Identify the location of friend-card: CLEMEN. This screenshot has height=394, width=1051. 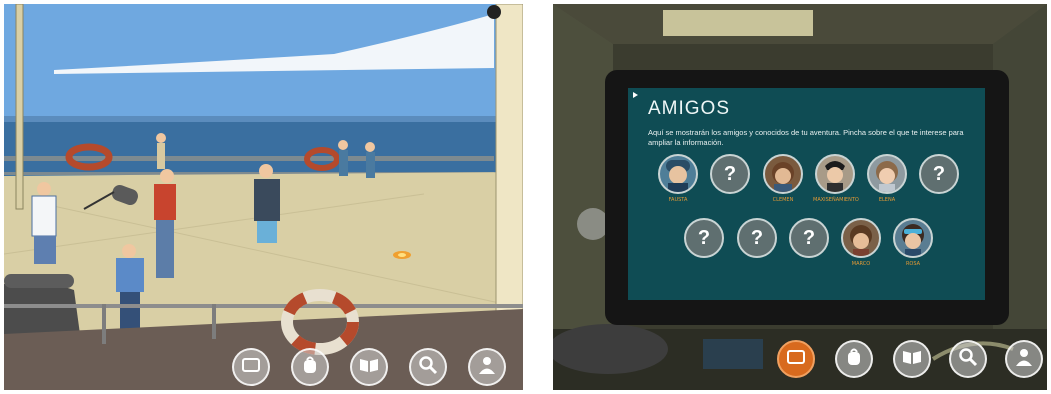
(783, 178).